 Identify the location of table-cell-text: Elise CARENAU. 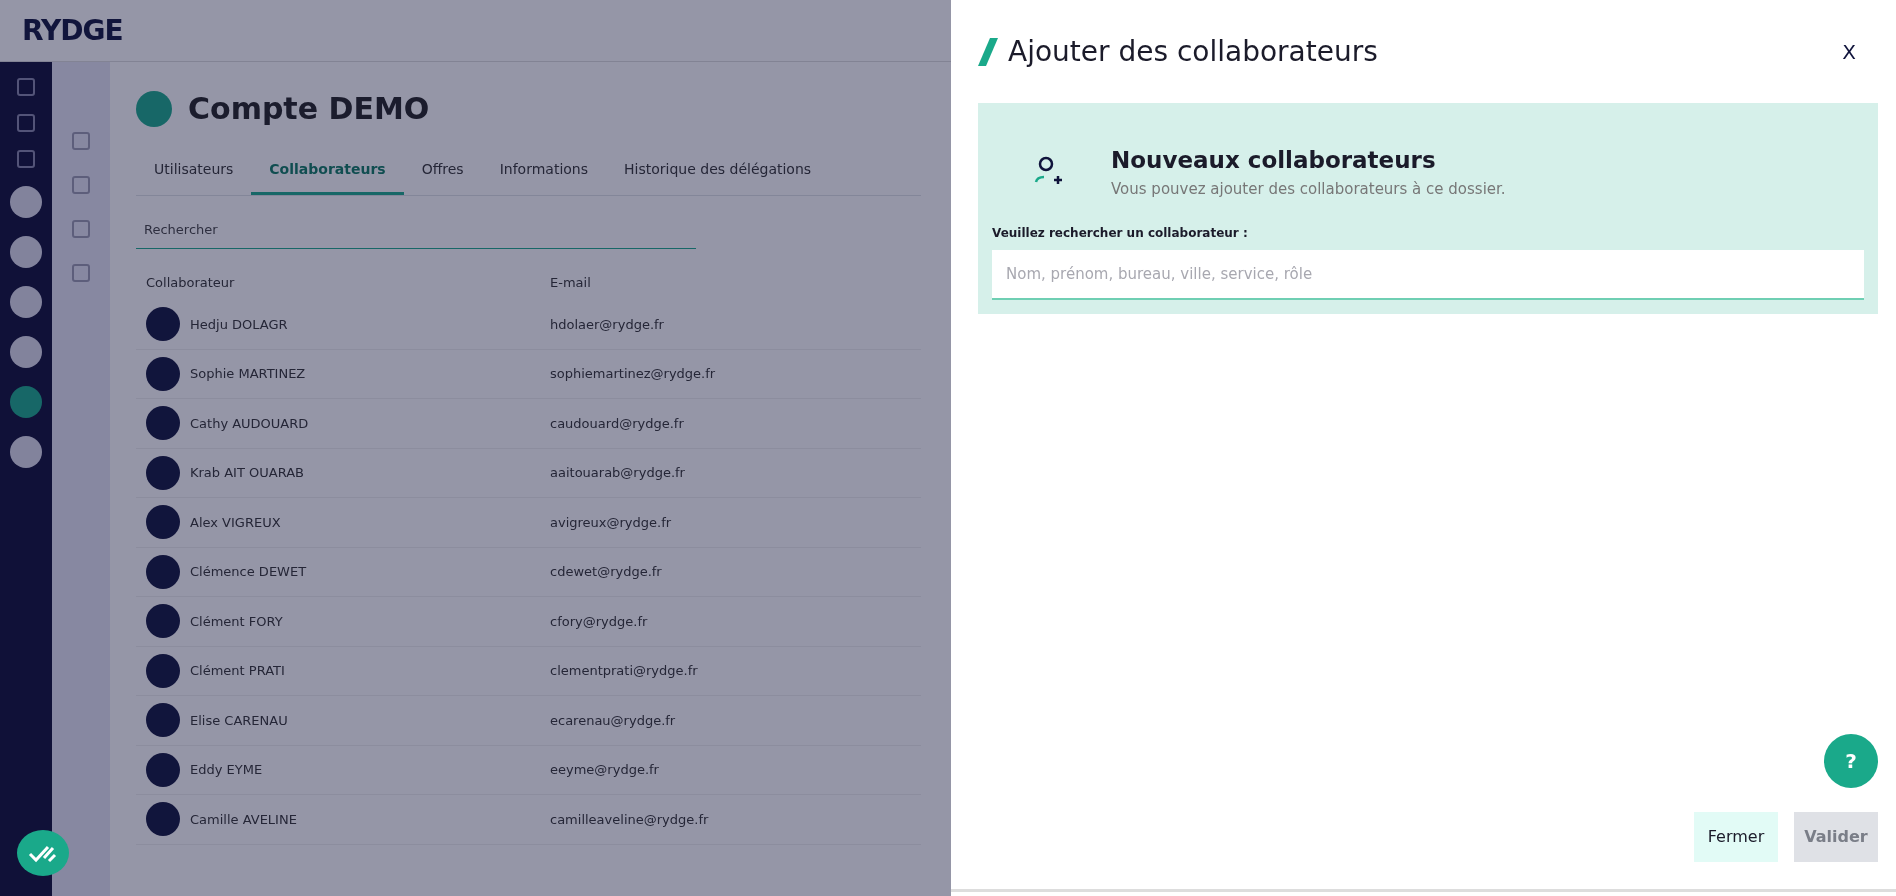
(239, 720).